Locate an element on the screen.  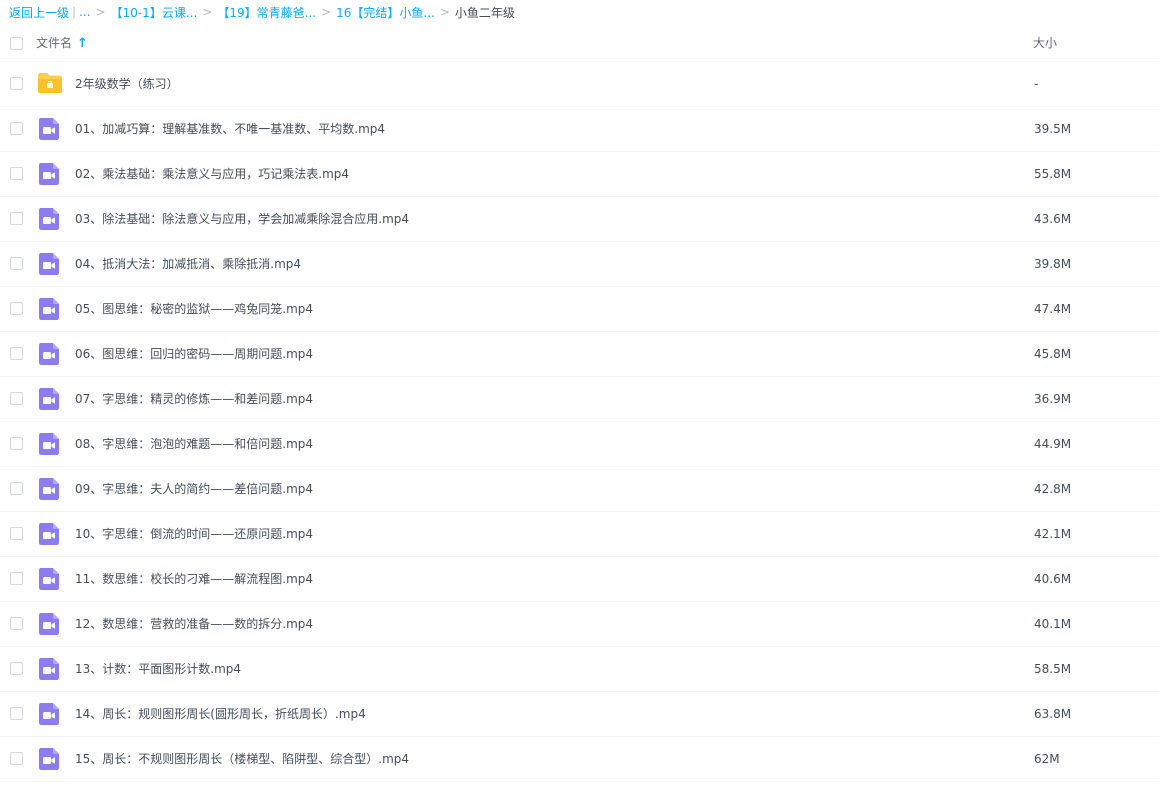
file-name: 15、周长：不规则图形周长（楼梯型、陷阱型、综合型）.mp4 is located at coordinates (242, 759).